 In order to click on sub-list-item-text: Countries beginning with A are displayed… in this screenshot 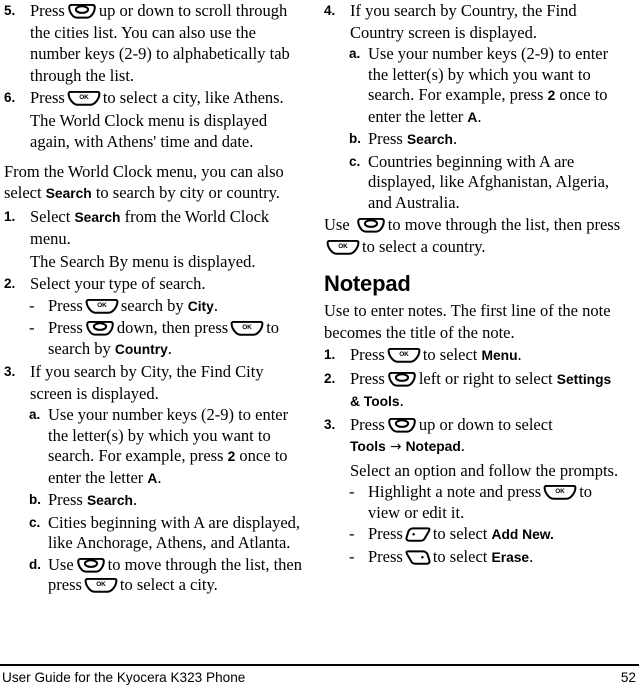, I will do `click(489, 181)`.